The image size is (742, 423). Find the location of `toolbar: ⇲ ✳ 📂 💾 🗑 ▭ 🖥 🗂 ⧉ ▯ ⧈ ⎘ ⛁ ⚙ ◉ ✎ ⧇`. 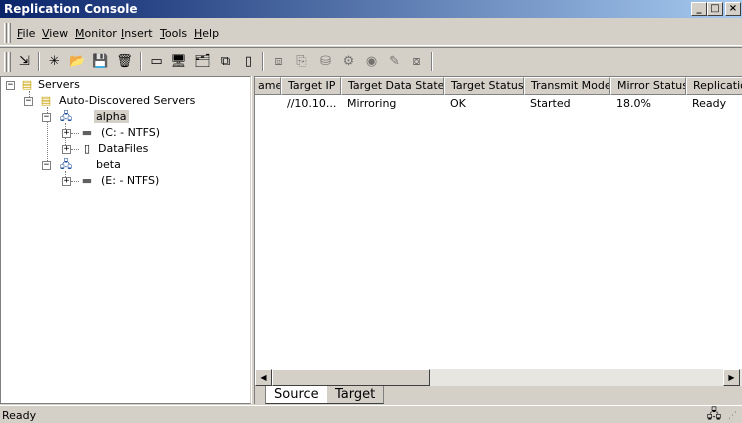

toolbar: ⇲ ✳ 📂 💾 🗑 ▭ 🖥 🗂 ⧉ ▯ ⧈ ⎘ ⛁ ⚙ ◉ ✎ ⧇ is located at coordinates (371, 61).